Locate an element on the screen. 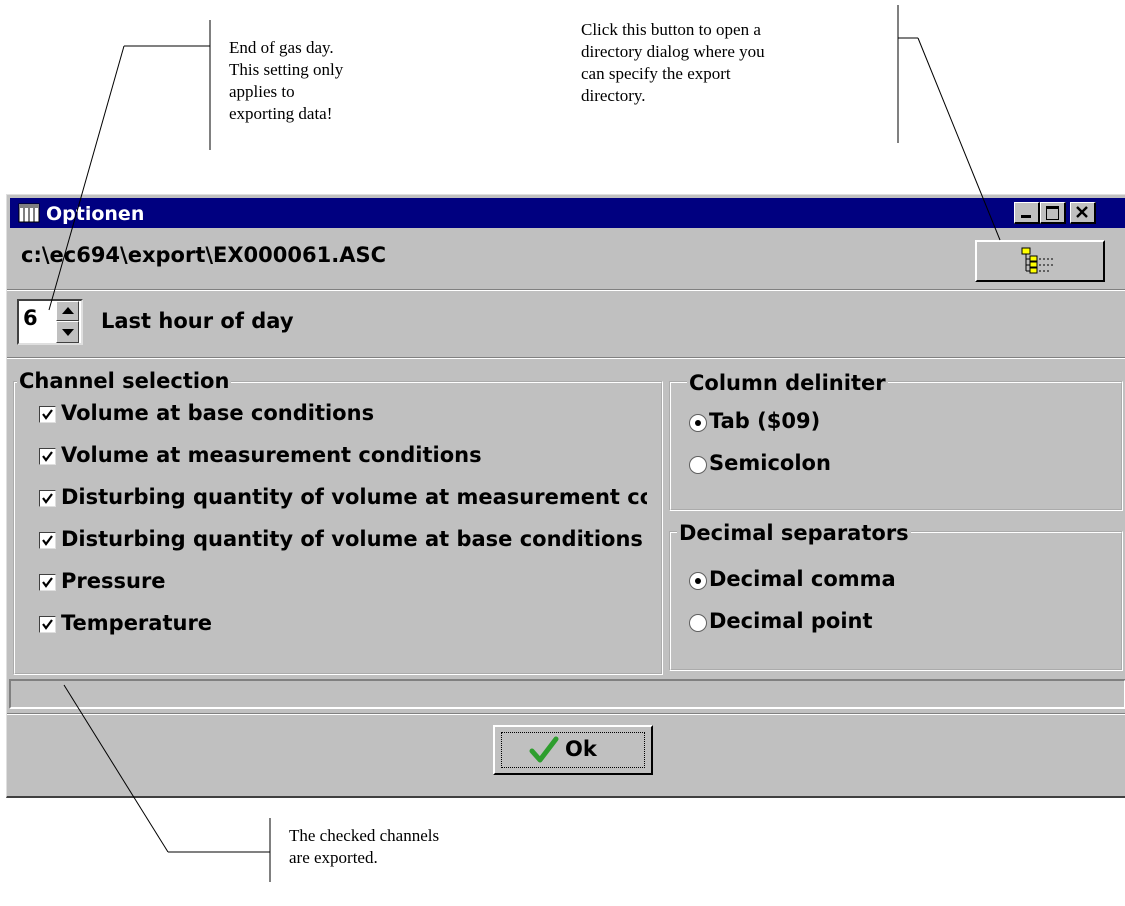  channel-label: Temperature is located at coordinates (137, 623).